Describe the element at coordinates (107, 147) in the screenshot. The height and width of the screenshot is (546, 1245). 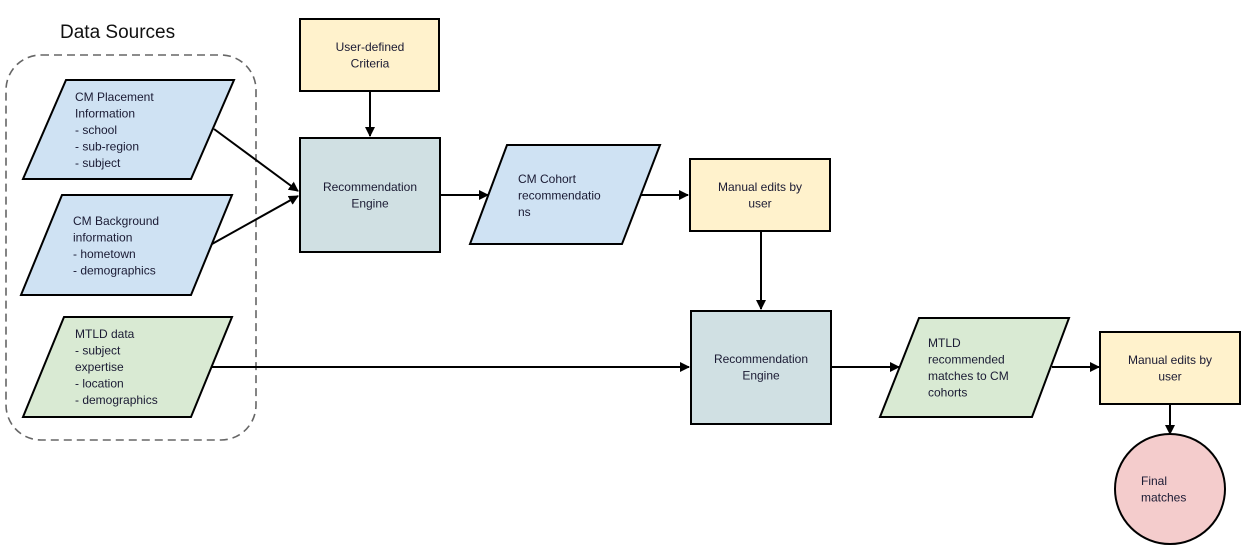
I see `node-label-line: - sub-region` at that location.